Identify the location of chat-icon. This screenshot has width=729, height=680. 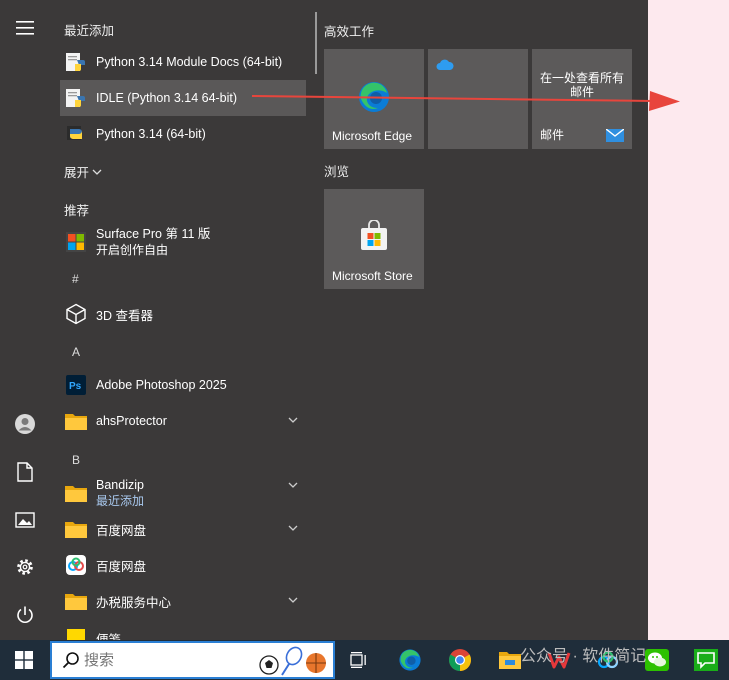
(706, 660).